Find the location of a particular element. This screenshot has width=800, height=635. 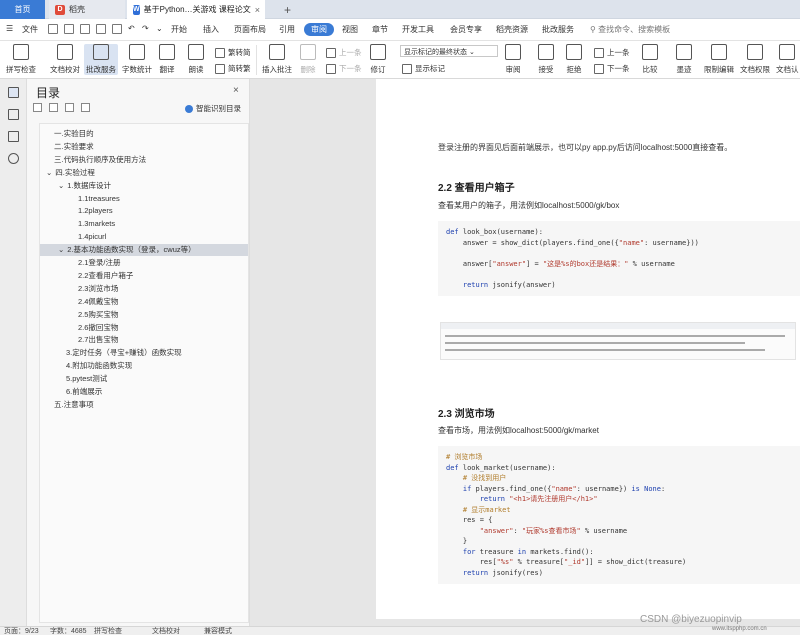

insert-comment-button: 插入批注 is located at coordinates (277, 59).